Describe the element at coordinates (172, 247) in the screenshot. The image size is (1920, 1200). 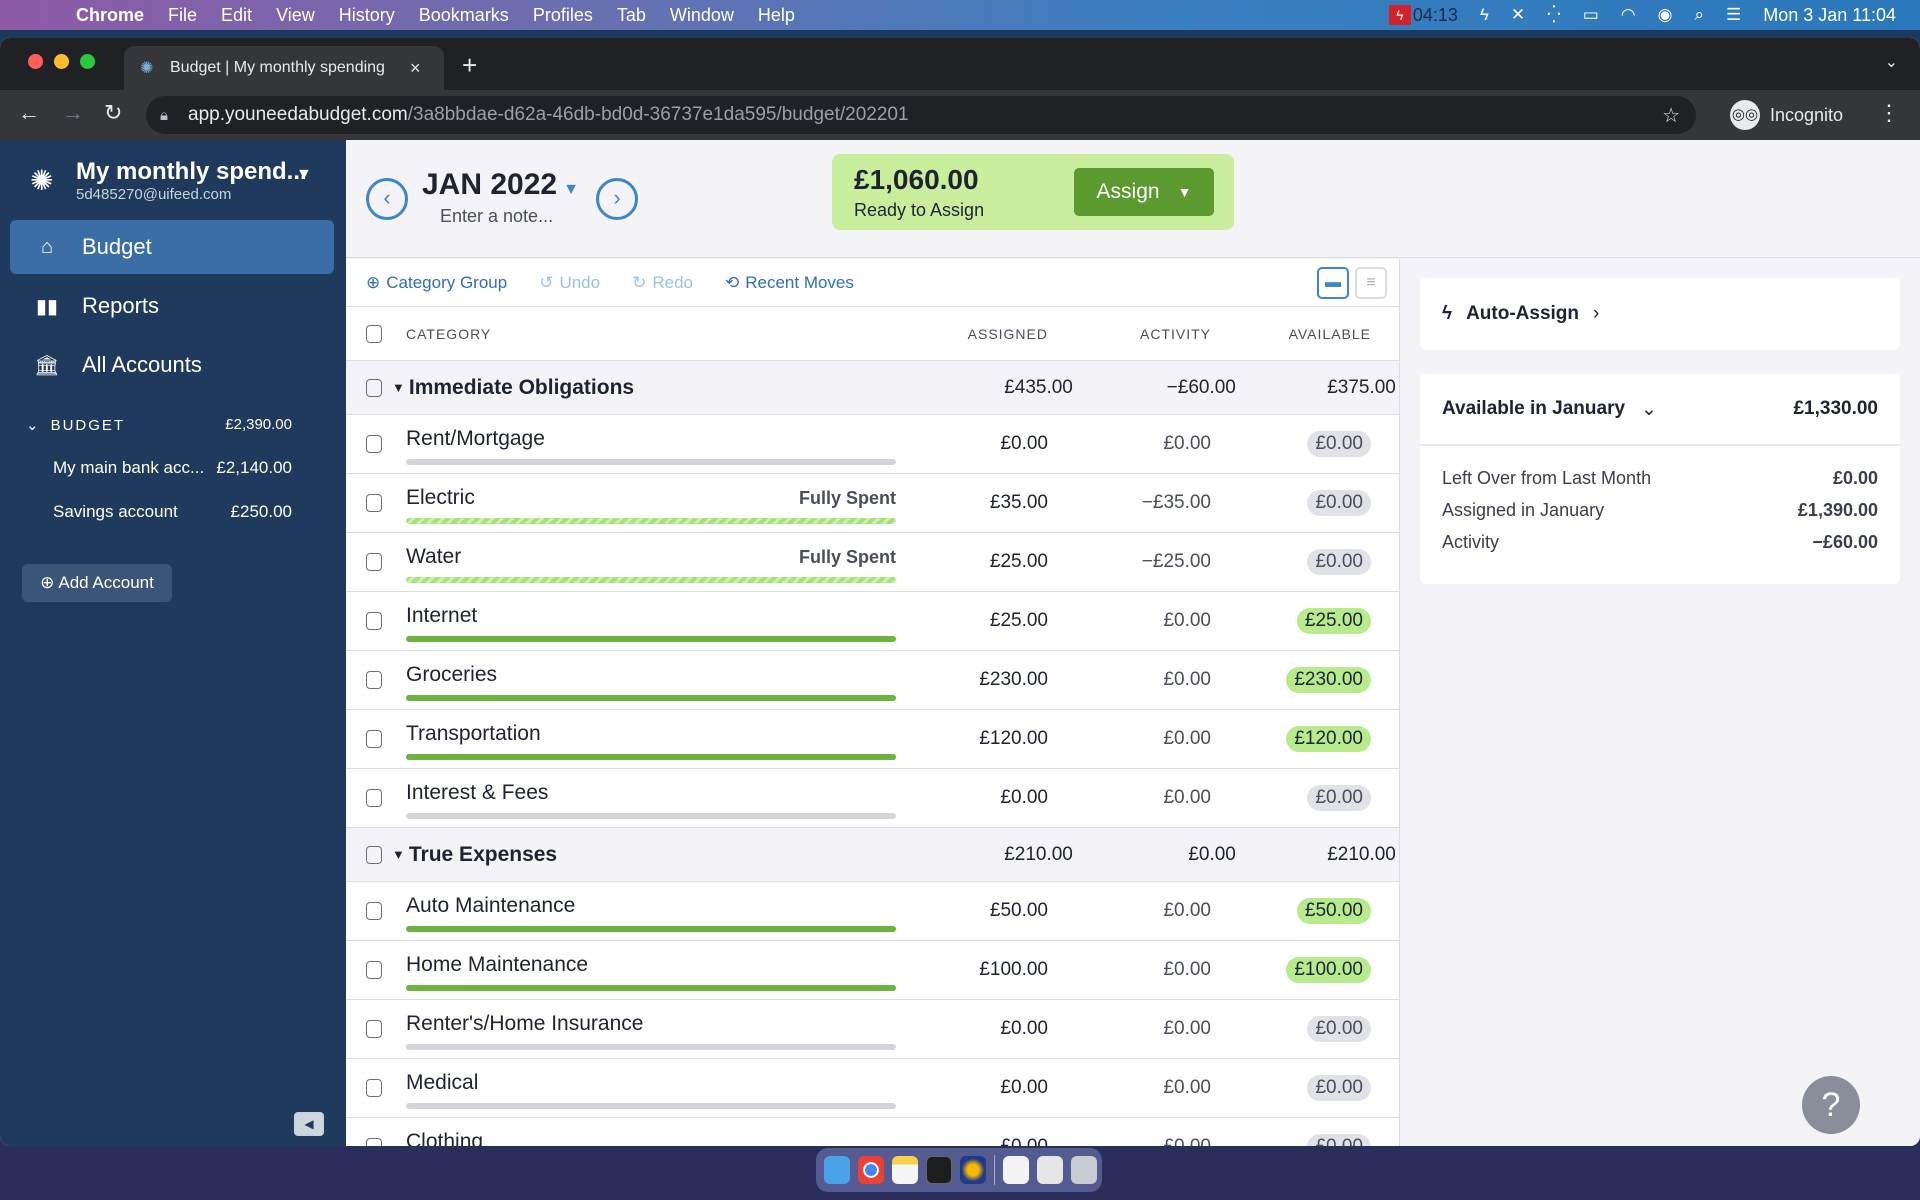
I see `sidebar-item-budget: ⌂ Budget` at that location.